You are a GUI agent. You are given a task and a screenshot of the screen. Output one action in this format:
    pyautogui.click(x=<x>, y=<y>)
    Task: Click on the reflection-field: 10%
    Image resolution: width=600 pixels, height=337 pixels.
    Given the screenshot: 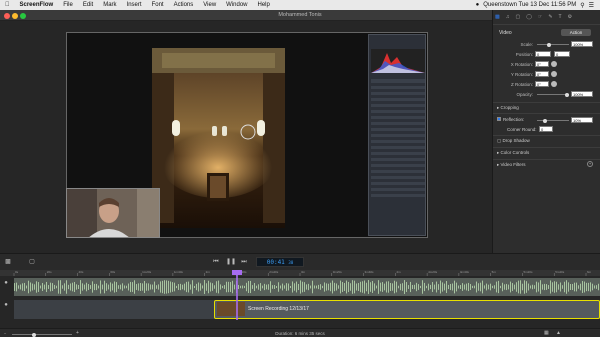 What is the action you would take?
    pyautogui.click(x=582, y=120)
    